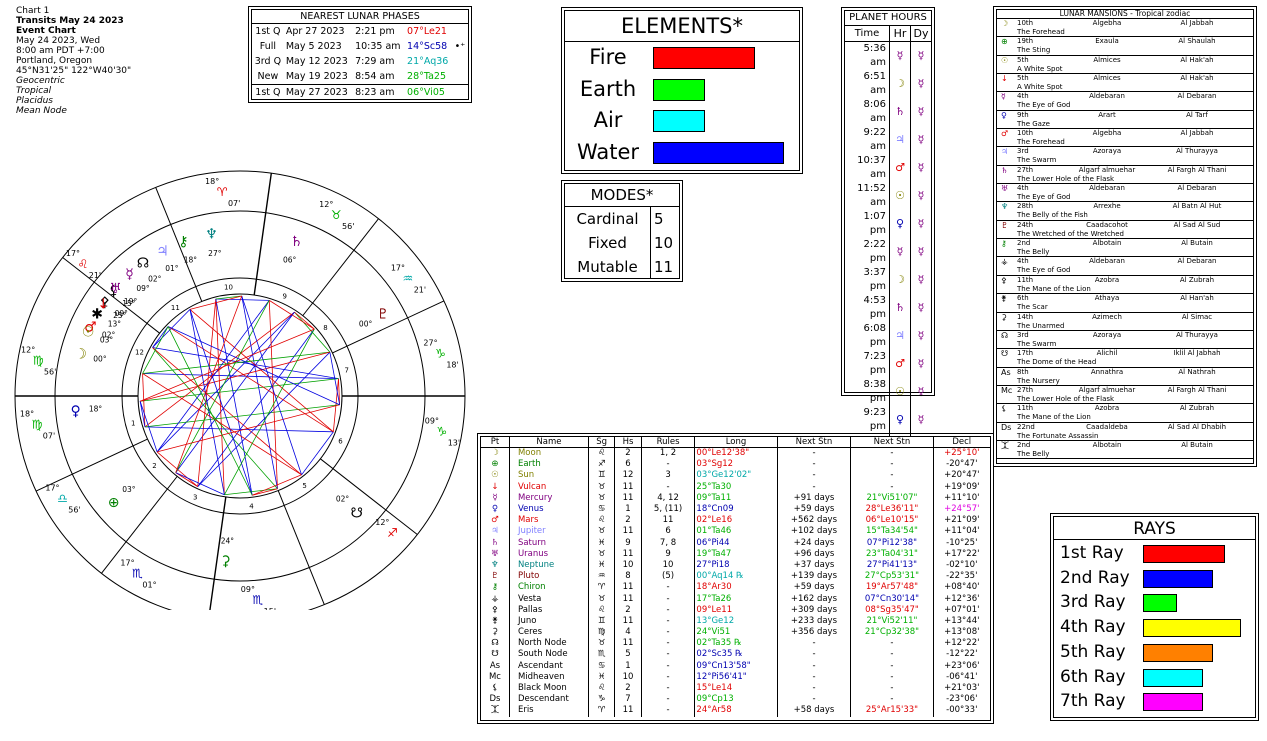 Image resolution: width=1267 pixels, height=741 pixels. I want to click on planet-degree: 06°, so click(290, 260).